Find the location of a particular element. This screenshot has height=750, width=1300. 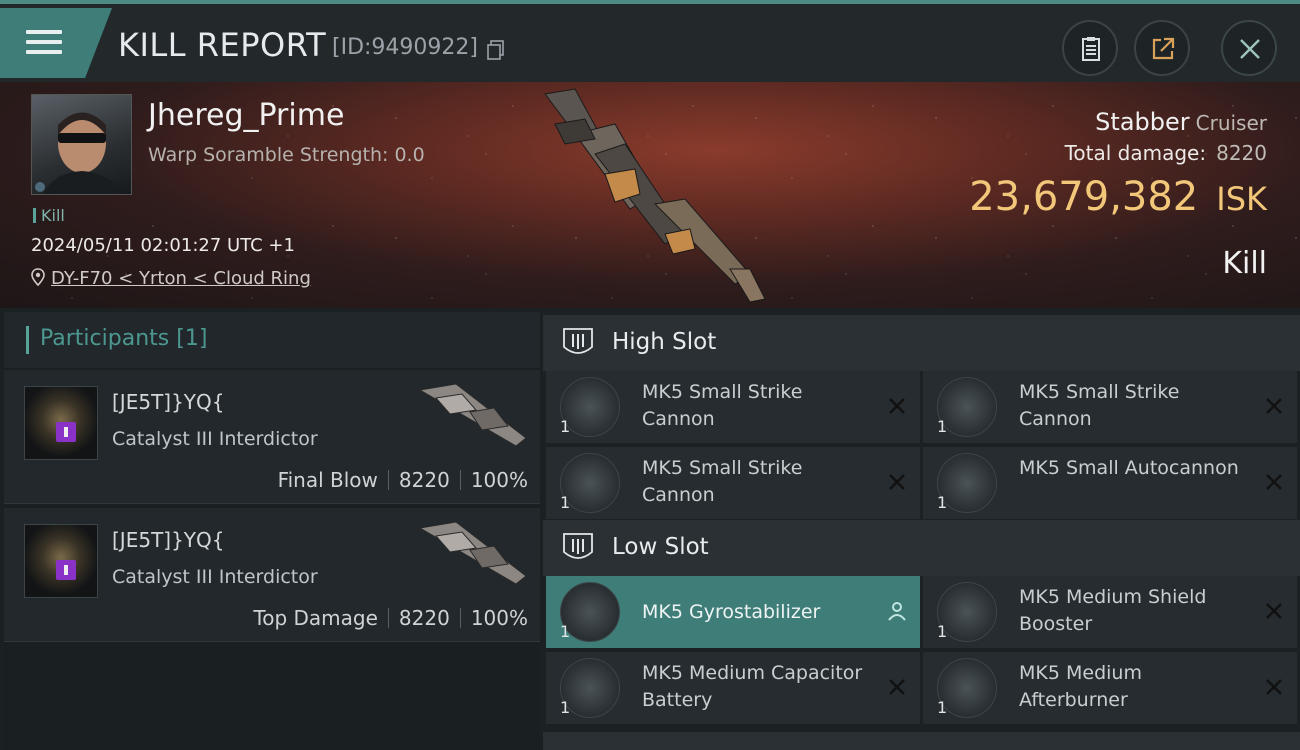

participant-stats: Final Blow 8220 100% is located at coordinates (403, 480).